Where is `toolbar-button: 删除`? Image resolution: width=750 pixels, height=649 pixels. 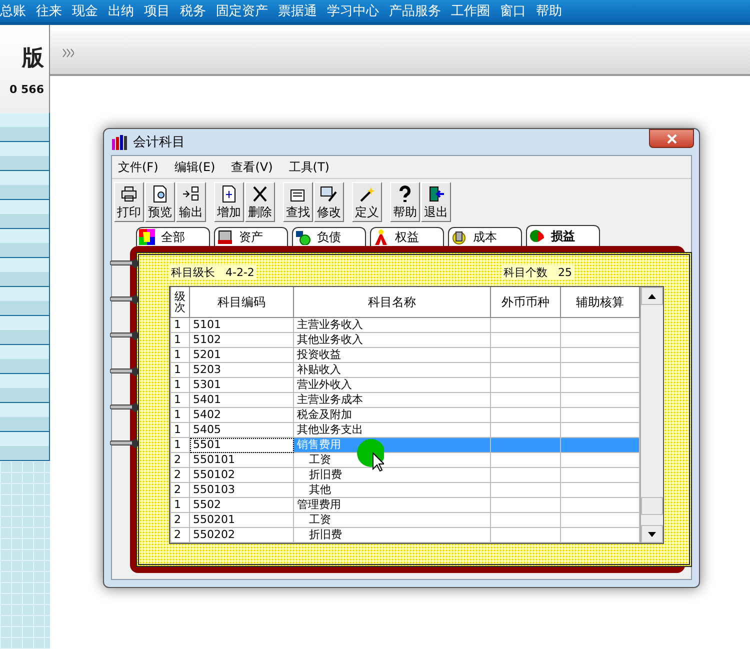
toolbar-button: 删除 is located at coordinates (260, 202).